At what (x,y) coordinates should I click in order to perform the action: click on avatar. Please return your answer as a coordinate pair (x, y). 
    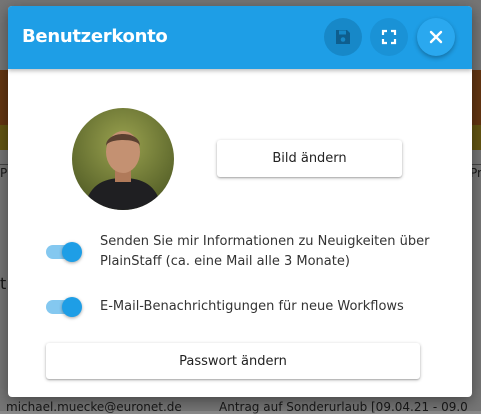
    Looking at the image, I should click on (123, 159).